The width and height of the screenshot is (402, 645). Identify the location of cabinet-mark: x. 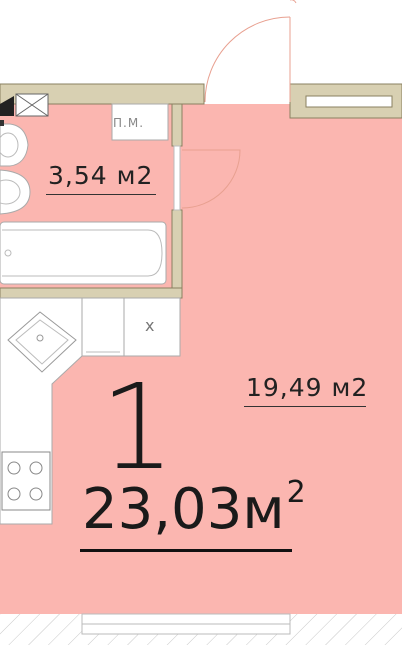
(150, 325).